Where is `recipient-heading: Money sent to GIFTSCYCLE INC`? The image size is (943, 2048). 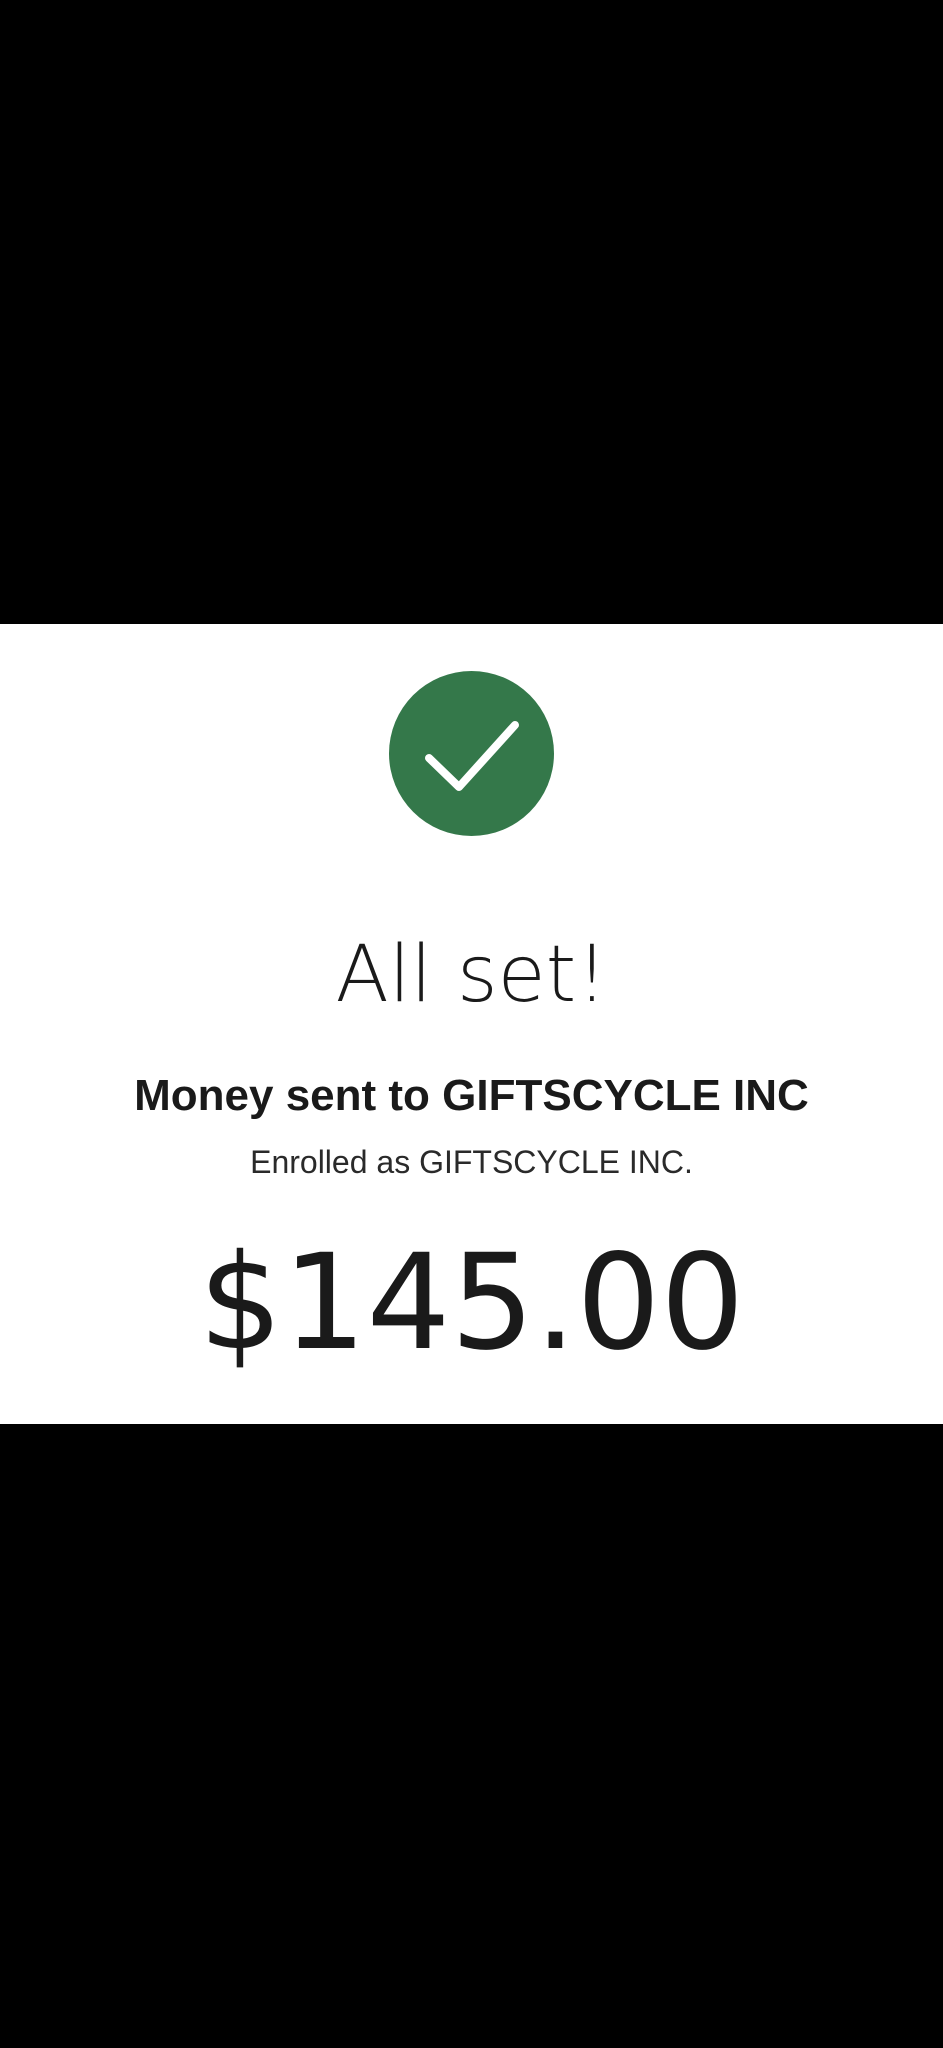 recipient-heading: Money sent to GIFTSCYCLE INC is located at coordinates (471, 1095).